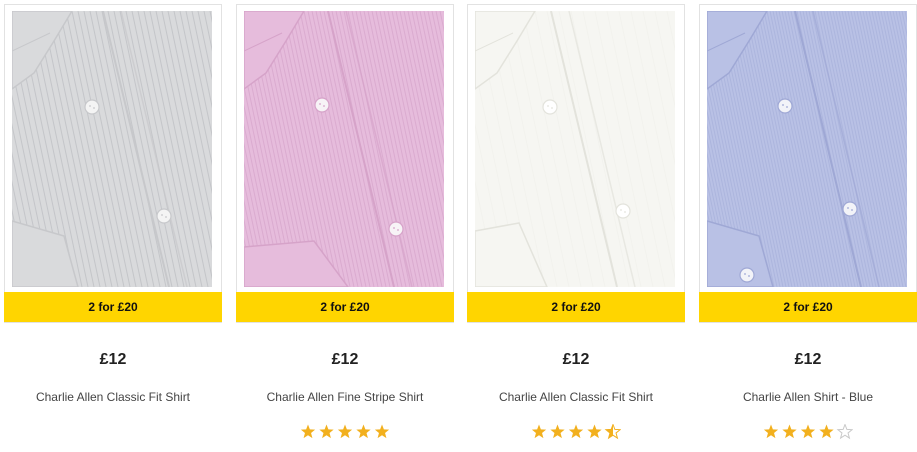 The image size is (917, 452). I want to click on star-half-icon, so click(612, 432).